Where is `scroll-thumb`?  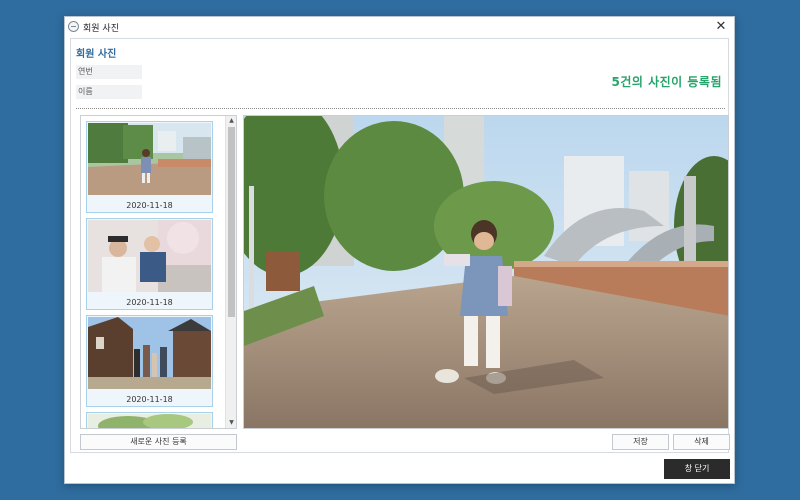 scroll-thumb is located at coordinates (231, 222).